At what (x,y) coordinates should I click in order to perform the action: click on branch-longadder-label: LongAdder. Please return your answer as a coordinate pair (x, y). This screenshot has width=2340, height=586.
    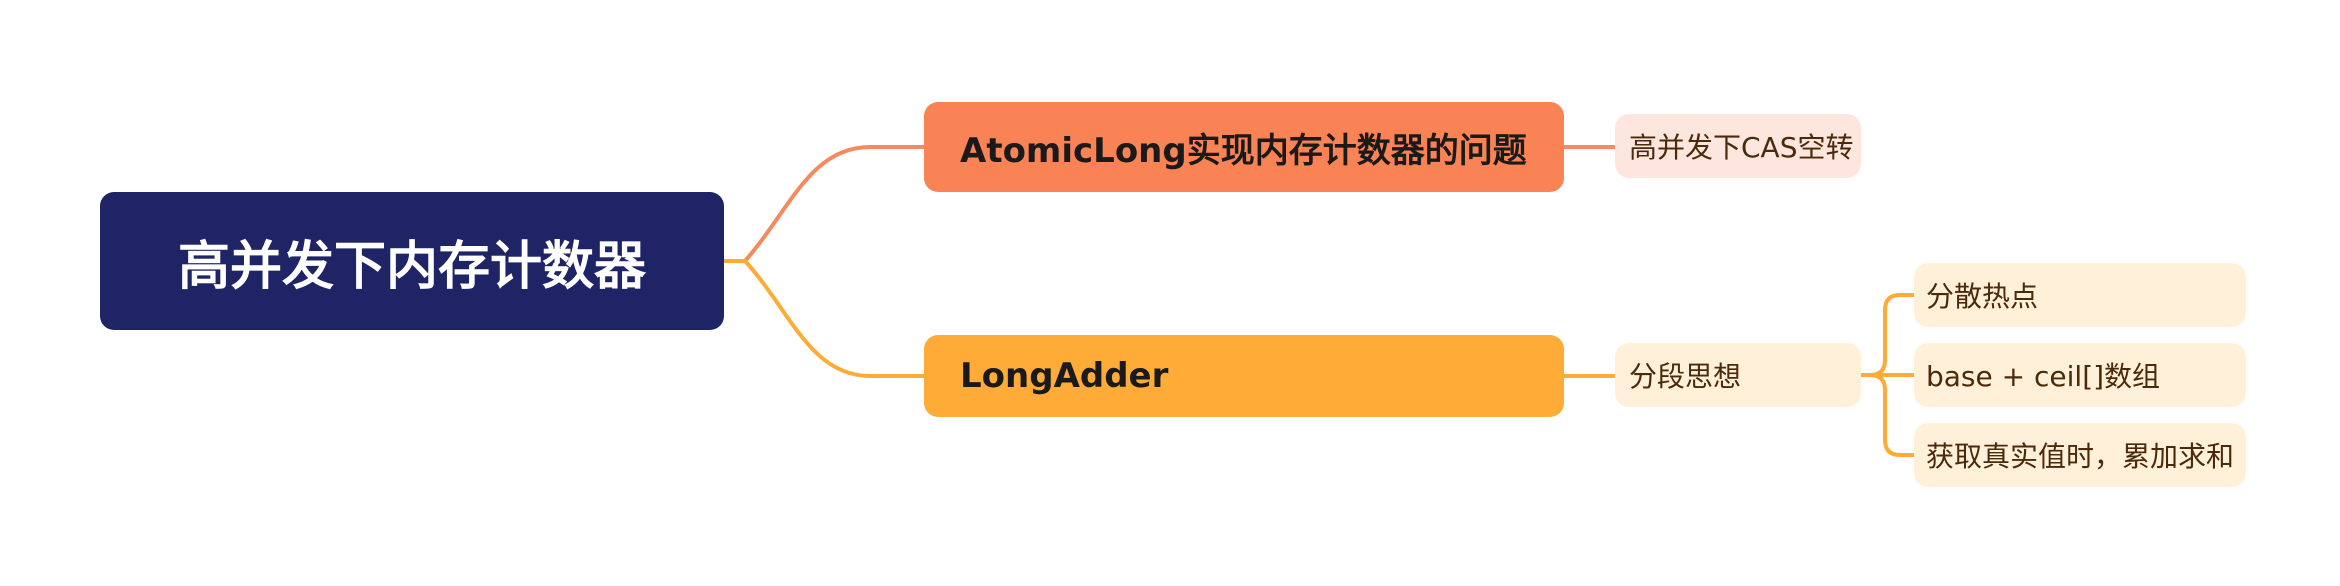
    Looking at the image, I should click on (1064, 376).